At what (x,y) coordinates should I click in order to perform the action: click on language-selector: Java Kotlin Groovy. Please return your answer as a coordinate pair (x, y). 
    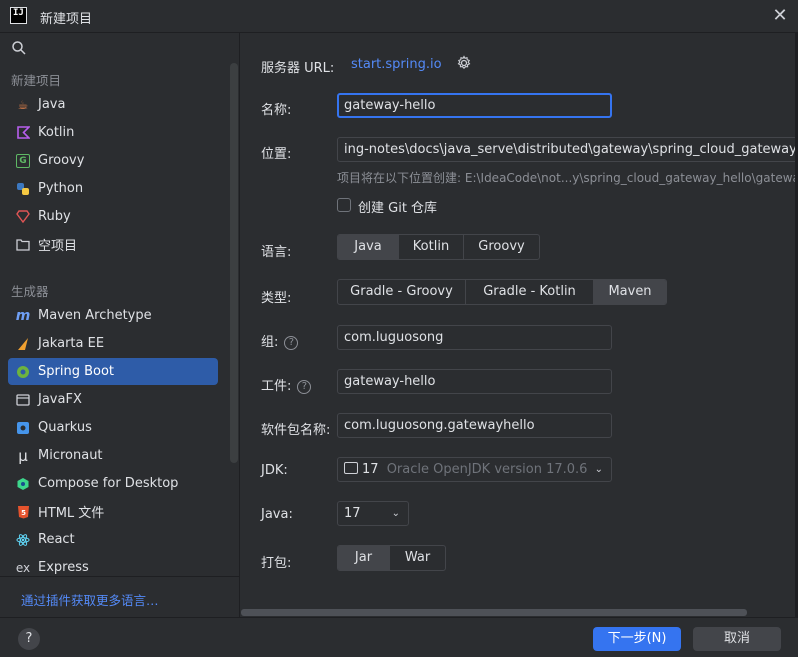
    Looking at the image, I should click on (438, 247).